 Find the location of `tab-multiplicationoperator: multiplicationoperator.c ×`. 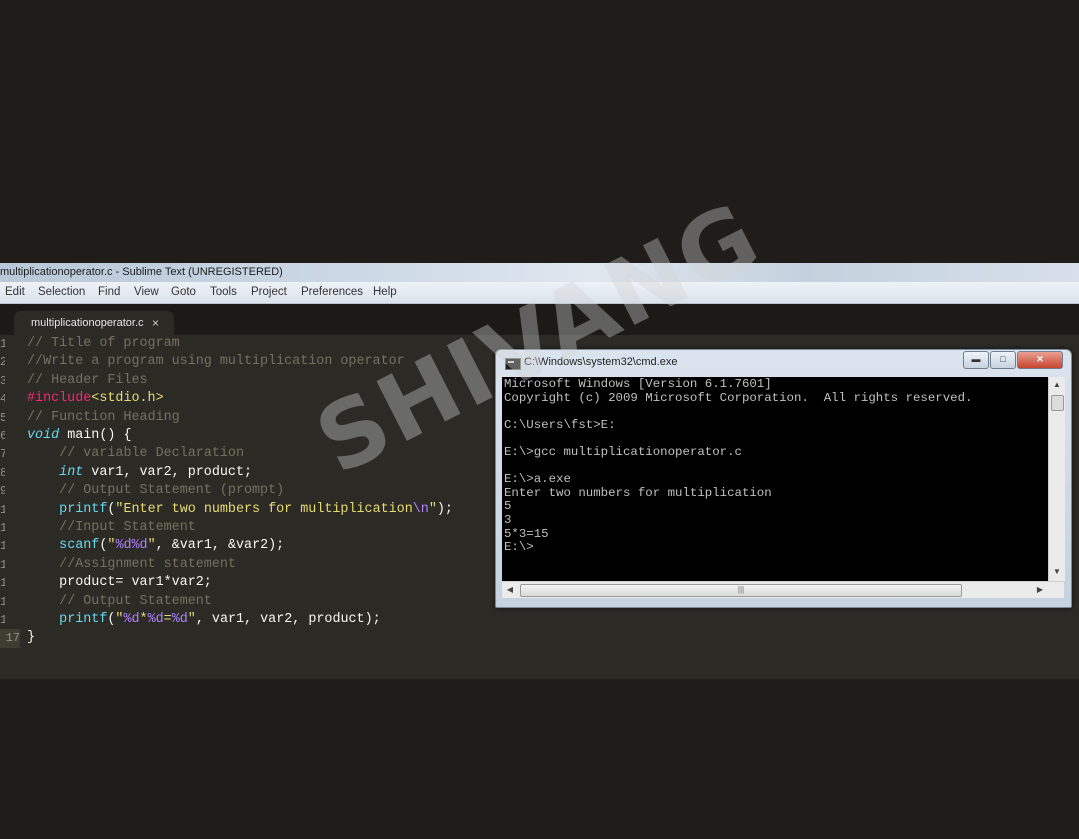

tab-multiplicationoperator: multiplicationoperator.c × is located at coordinates (94, 323).